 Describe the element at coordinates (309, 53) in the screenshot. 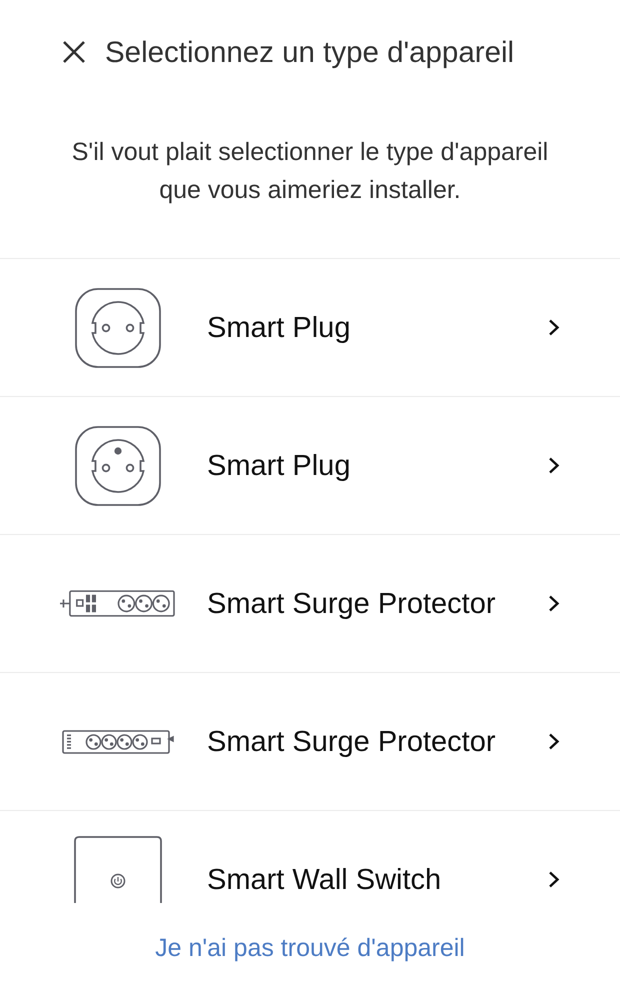

I see `page-title: Selectionnez un type d'appareil` at that location.